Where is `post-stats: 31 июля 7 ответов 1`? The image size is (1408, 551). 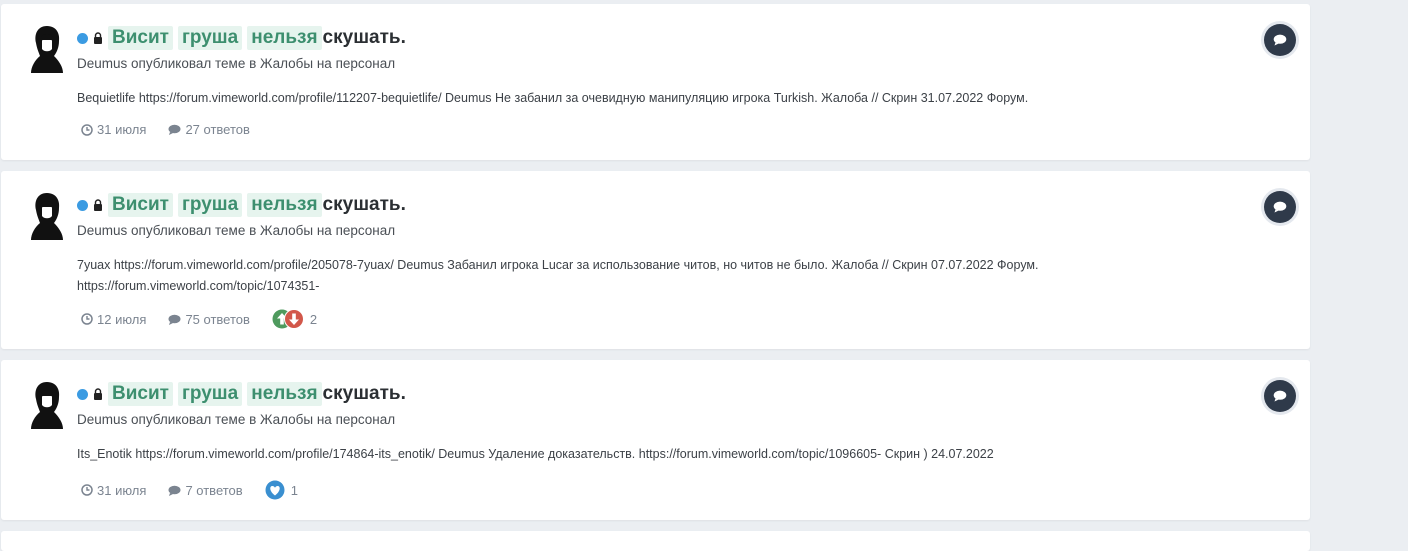 post-stats: 31 июля 7 ответов 1 is located at coordinates (189, 490).